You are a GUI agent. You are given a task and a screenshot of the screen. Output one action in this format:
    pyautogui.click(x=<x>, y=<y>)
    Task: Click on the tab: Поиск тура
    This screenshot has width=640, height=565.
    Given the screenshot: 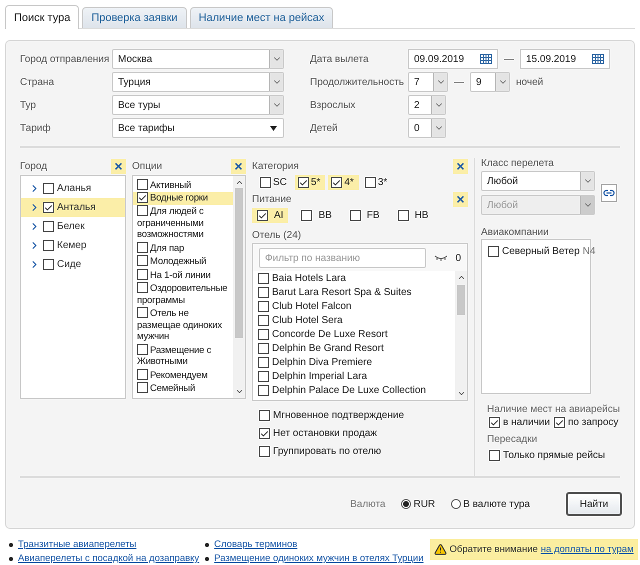 What is the action you would take?
    pyautogui.click(x=42, y=17)
    